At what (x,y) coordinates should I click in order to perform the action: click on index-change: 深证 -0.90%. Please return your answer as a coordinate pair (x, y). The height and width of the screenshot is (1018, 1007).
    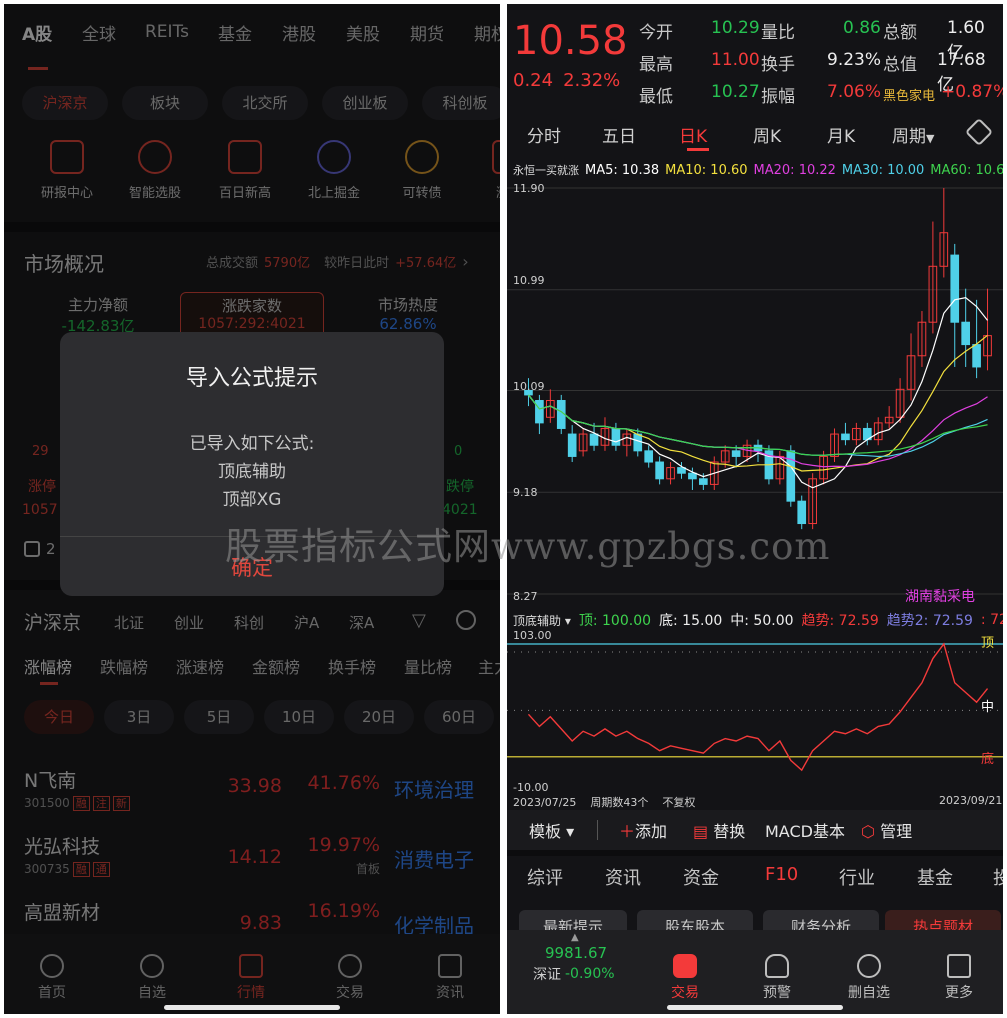
    Looking at the image, I should click on (574, 974).